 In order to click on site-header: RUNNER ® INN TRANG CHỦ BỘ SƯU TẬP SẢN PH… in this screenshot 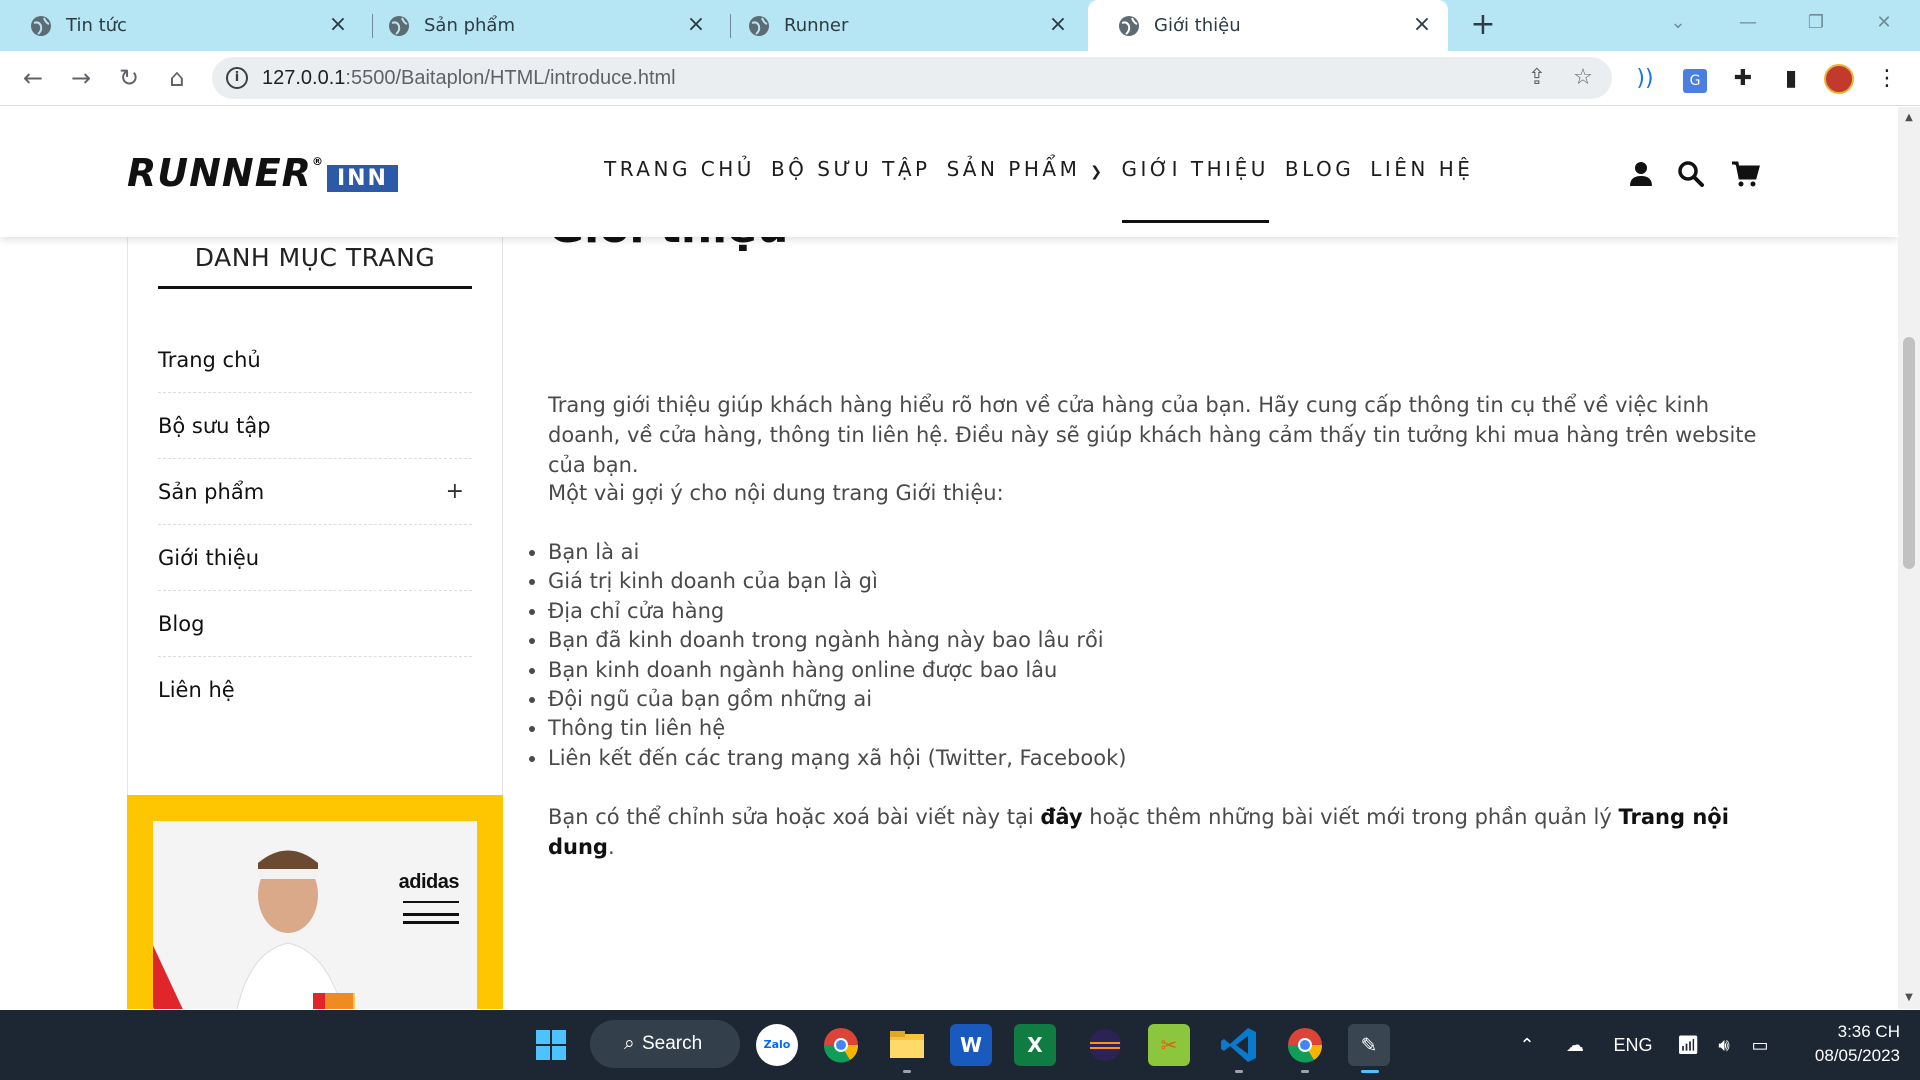, I will do `click(949, 172)`.